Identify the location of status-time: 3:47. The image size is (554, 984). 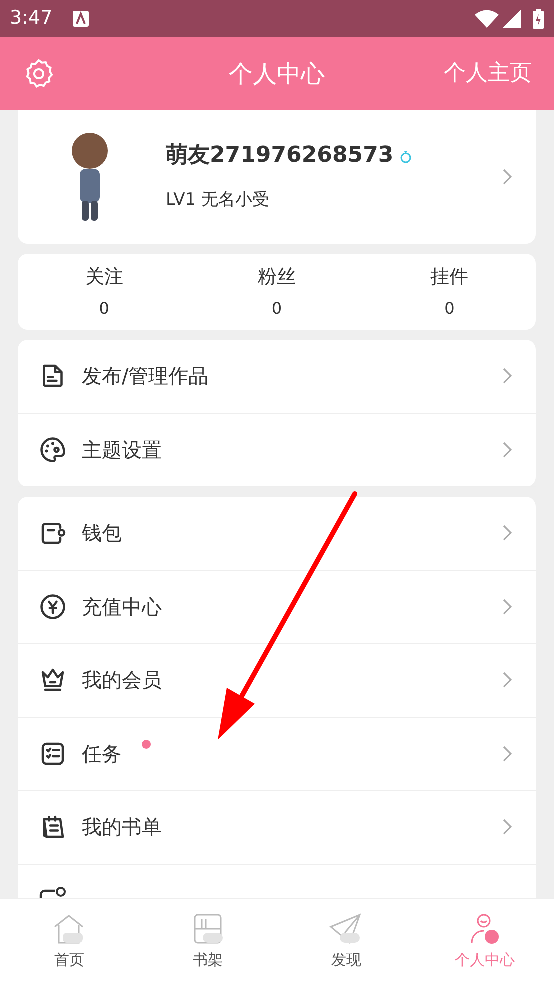
(31, 19).